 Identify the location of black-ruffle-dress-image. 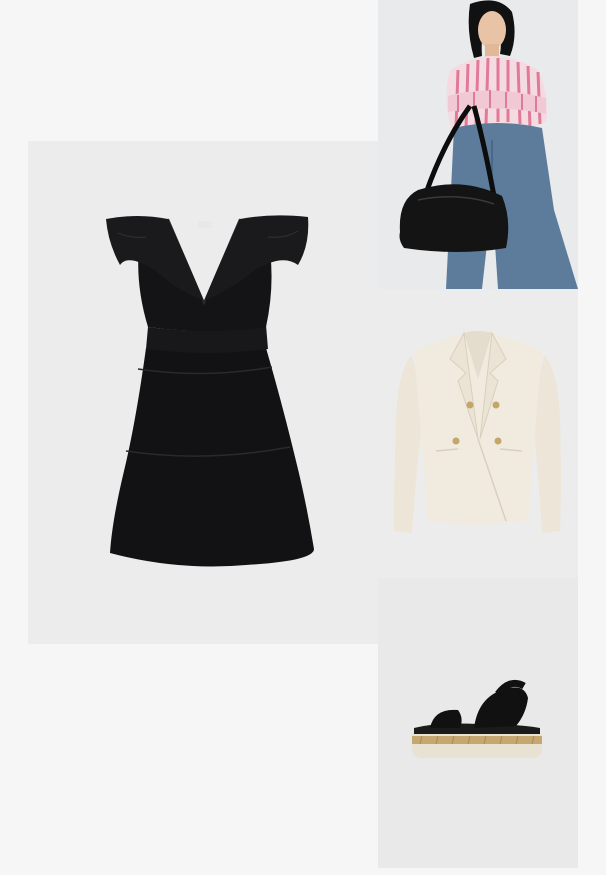
(210, 391).